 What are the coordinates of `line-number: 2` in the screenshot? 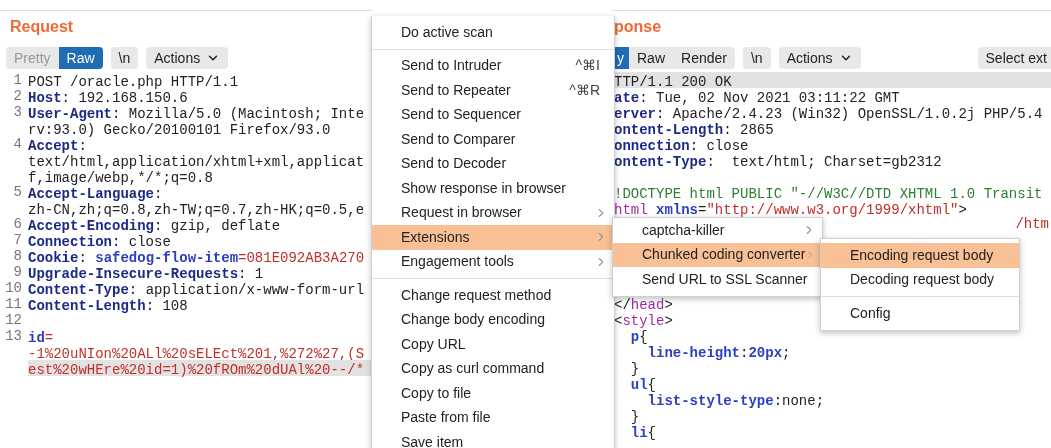 It's located at (17, 95).